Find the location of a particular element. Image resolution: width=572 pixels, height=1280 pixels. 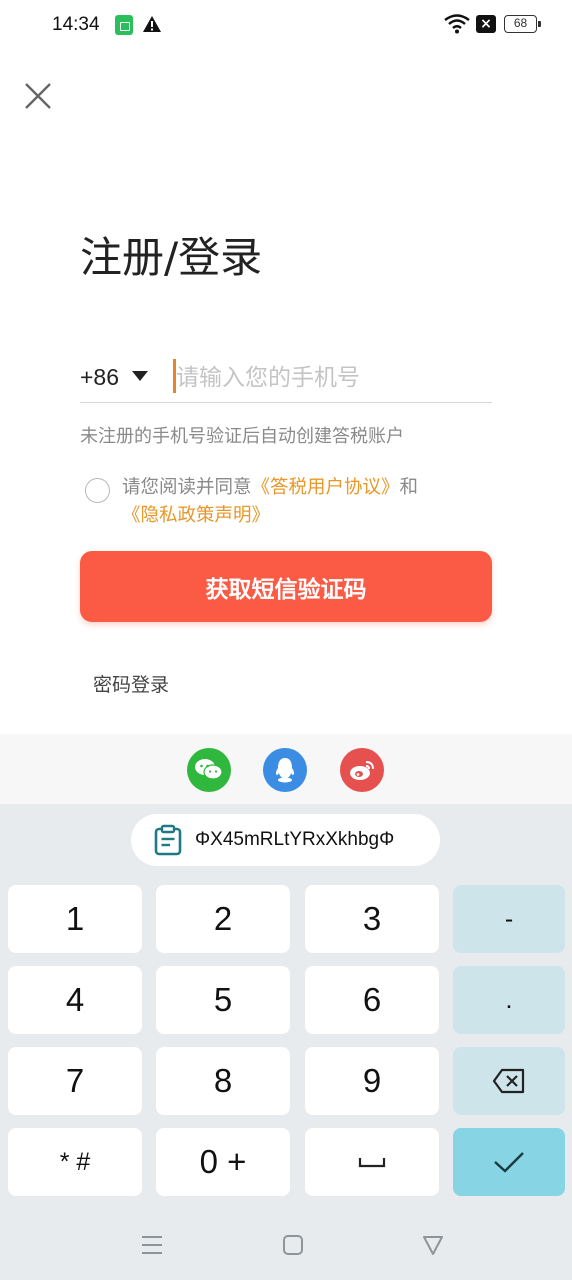

weibo-icon is located at coordinates (362, 770).